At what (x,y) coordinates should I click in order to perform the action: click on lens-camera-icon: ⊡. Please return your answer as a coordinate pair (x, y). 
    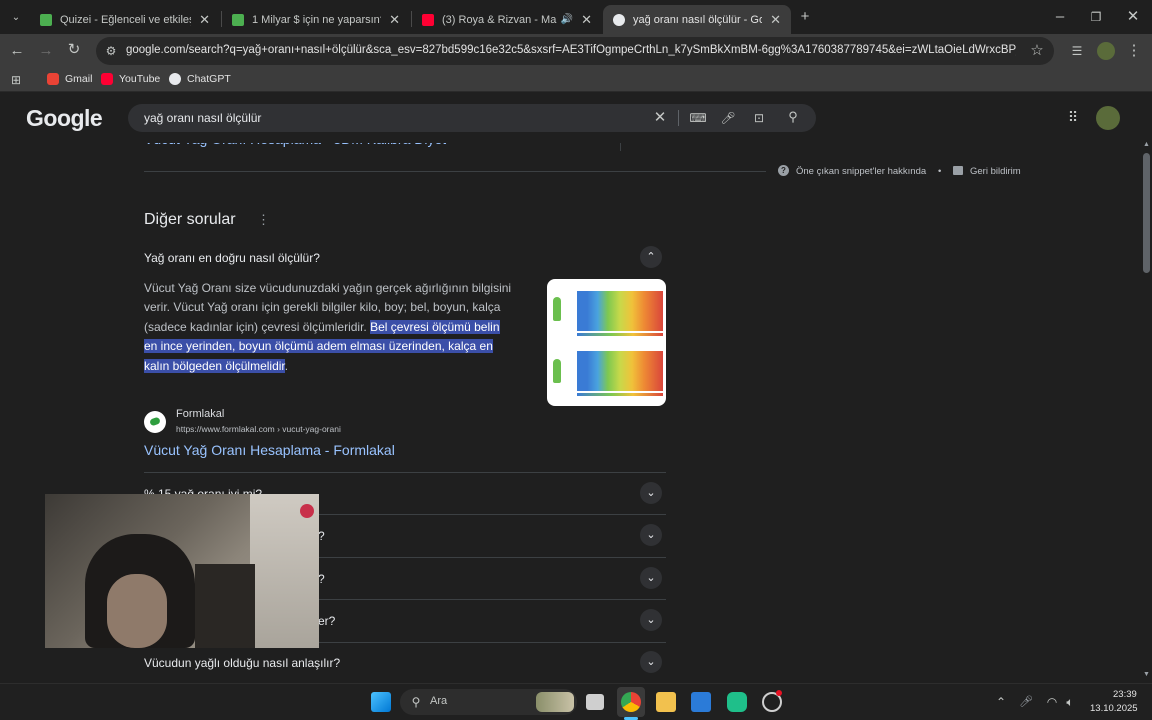
    Looking at the image, I should click on (759, 118).